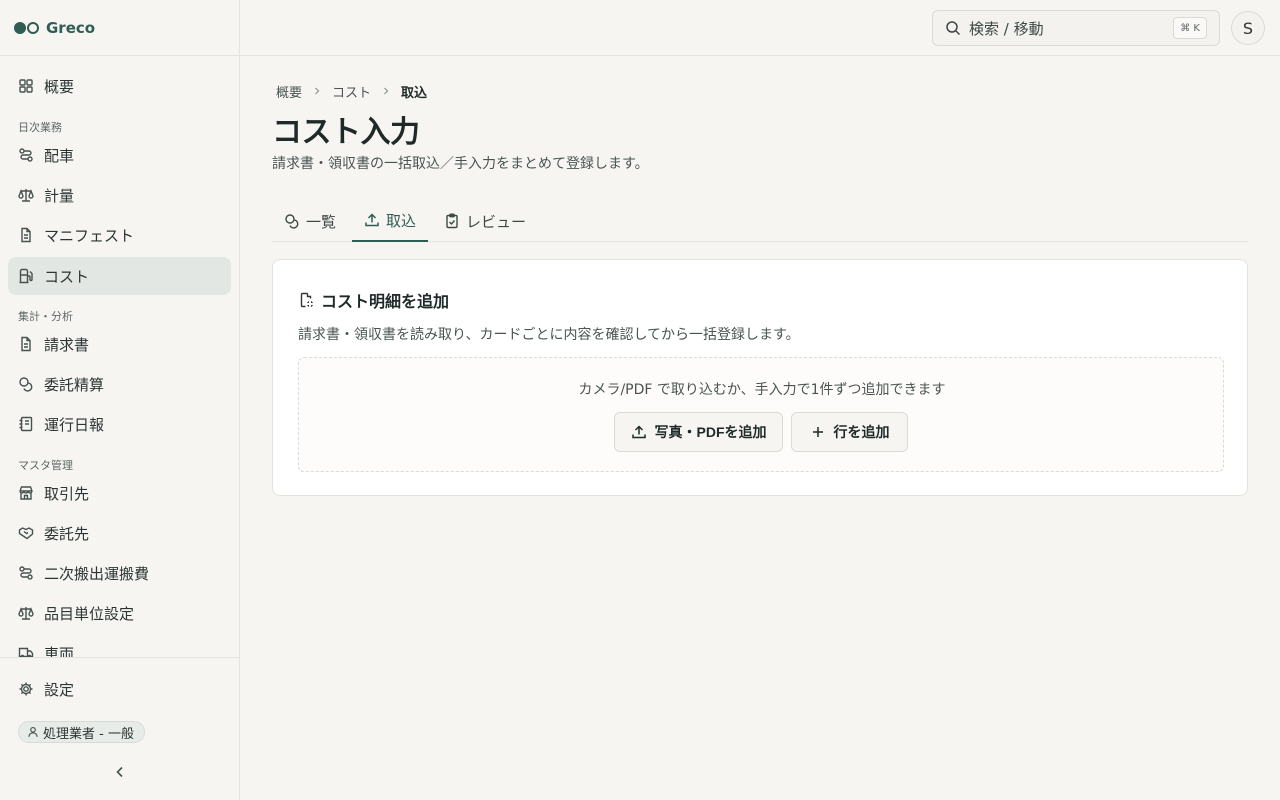  What do you see at coordinates (26, 86) in the screenshot?
I see `grid-icon` at bounding box center [26, 86].